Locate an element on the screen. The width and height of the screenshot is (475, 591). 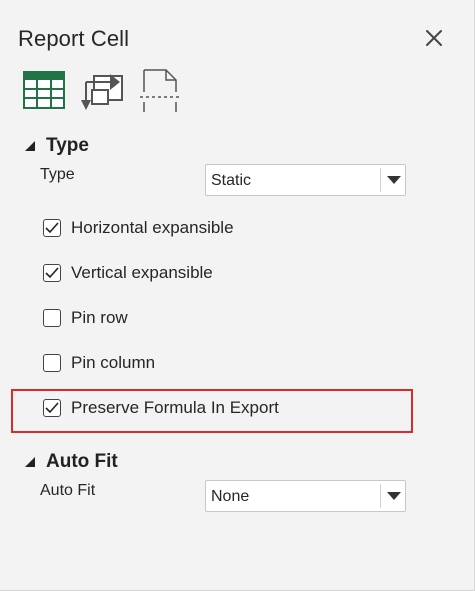
autofit-select-value: None is located at coordinates (230, 496).